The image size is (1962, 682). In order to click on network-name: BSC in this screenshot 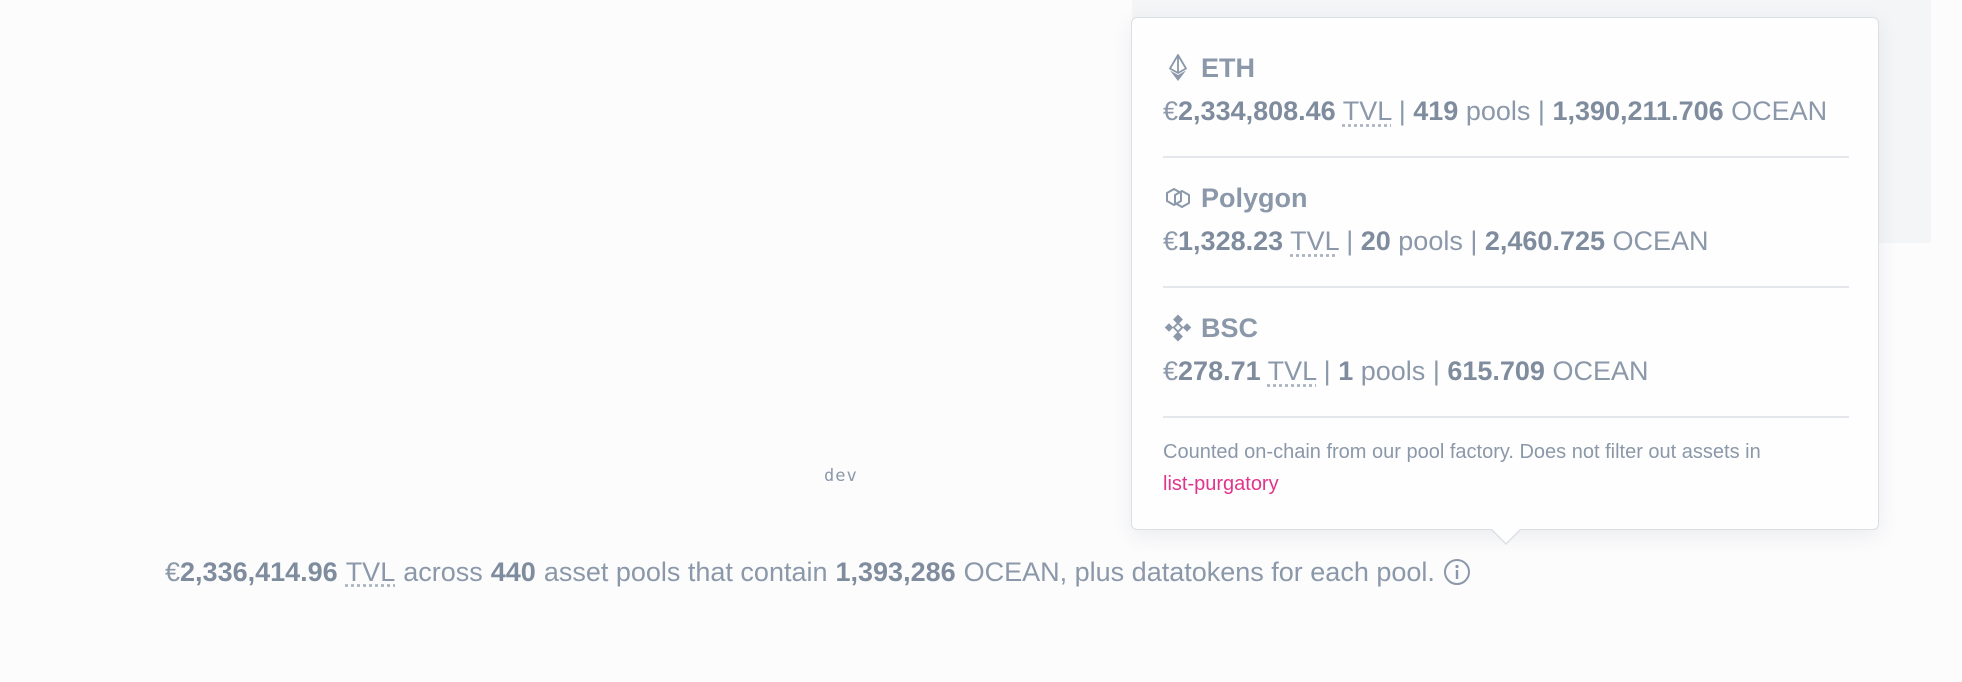, I will do `click(1230, 327)`.